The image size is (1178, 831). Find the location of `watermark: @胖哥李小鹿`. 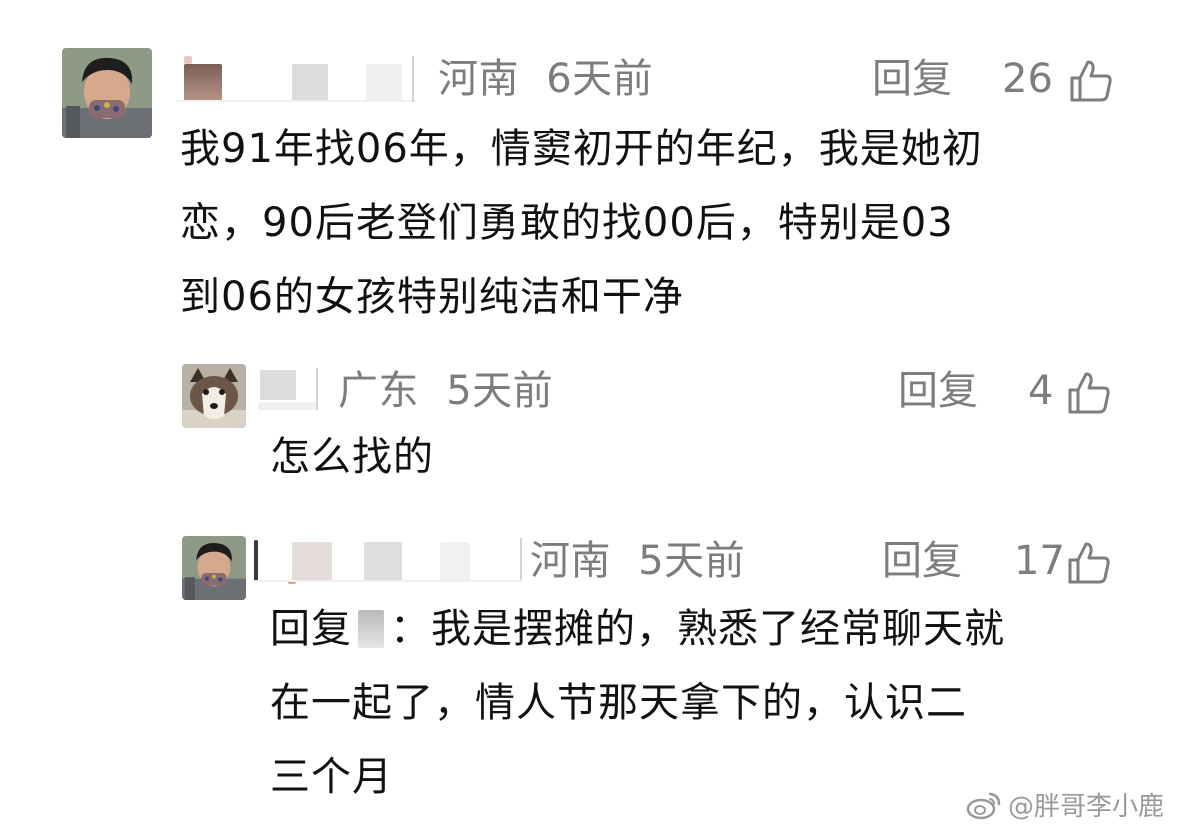

watermark: @胖哥李小鹿 is located at coordinates (1065, 804).